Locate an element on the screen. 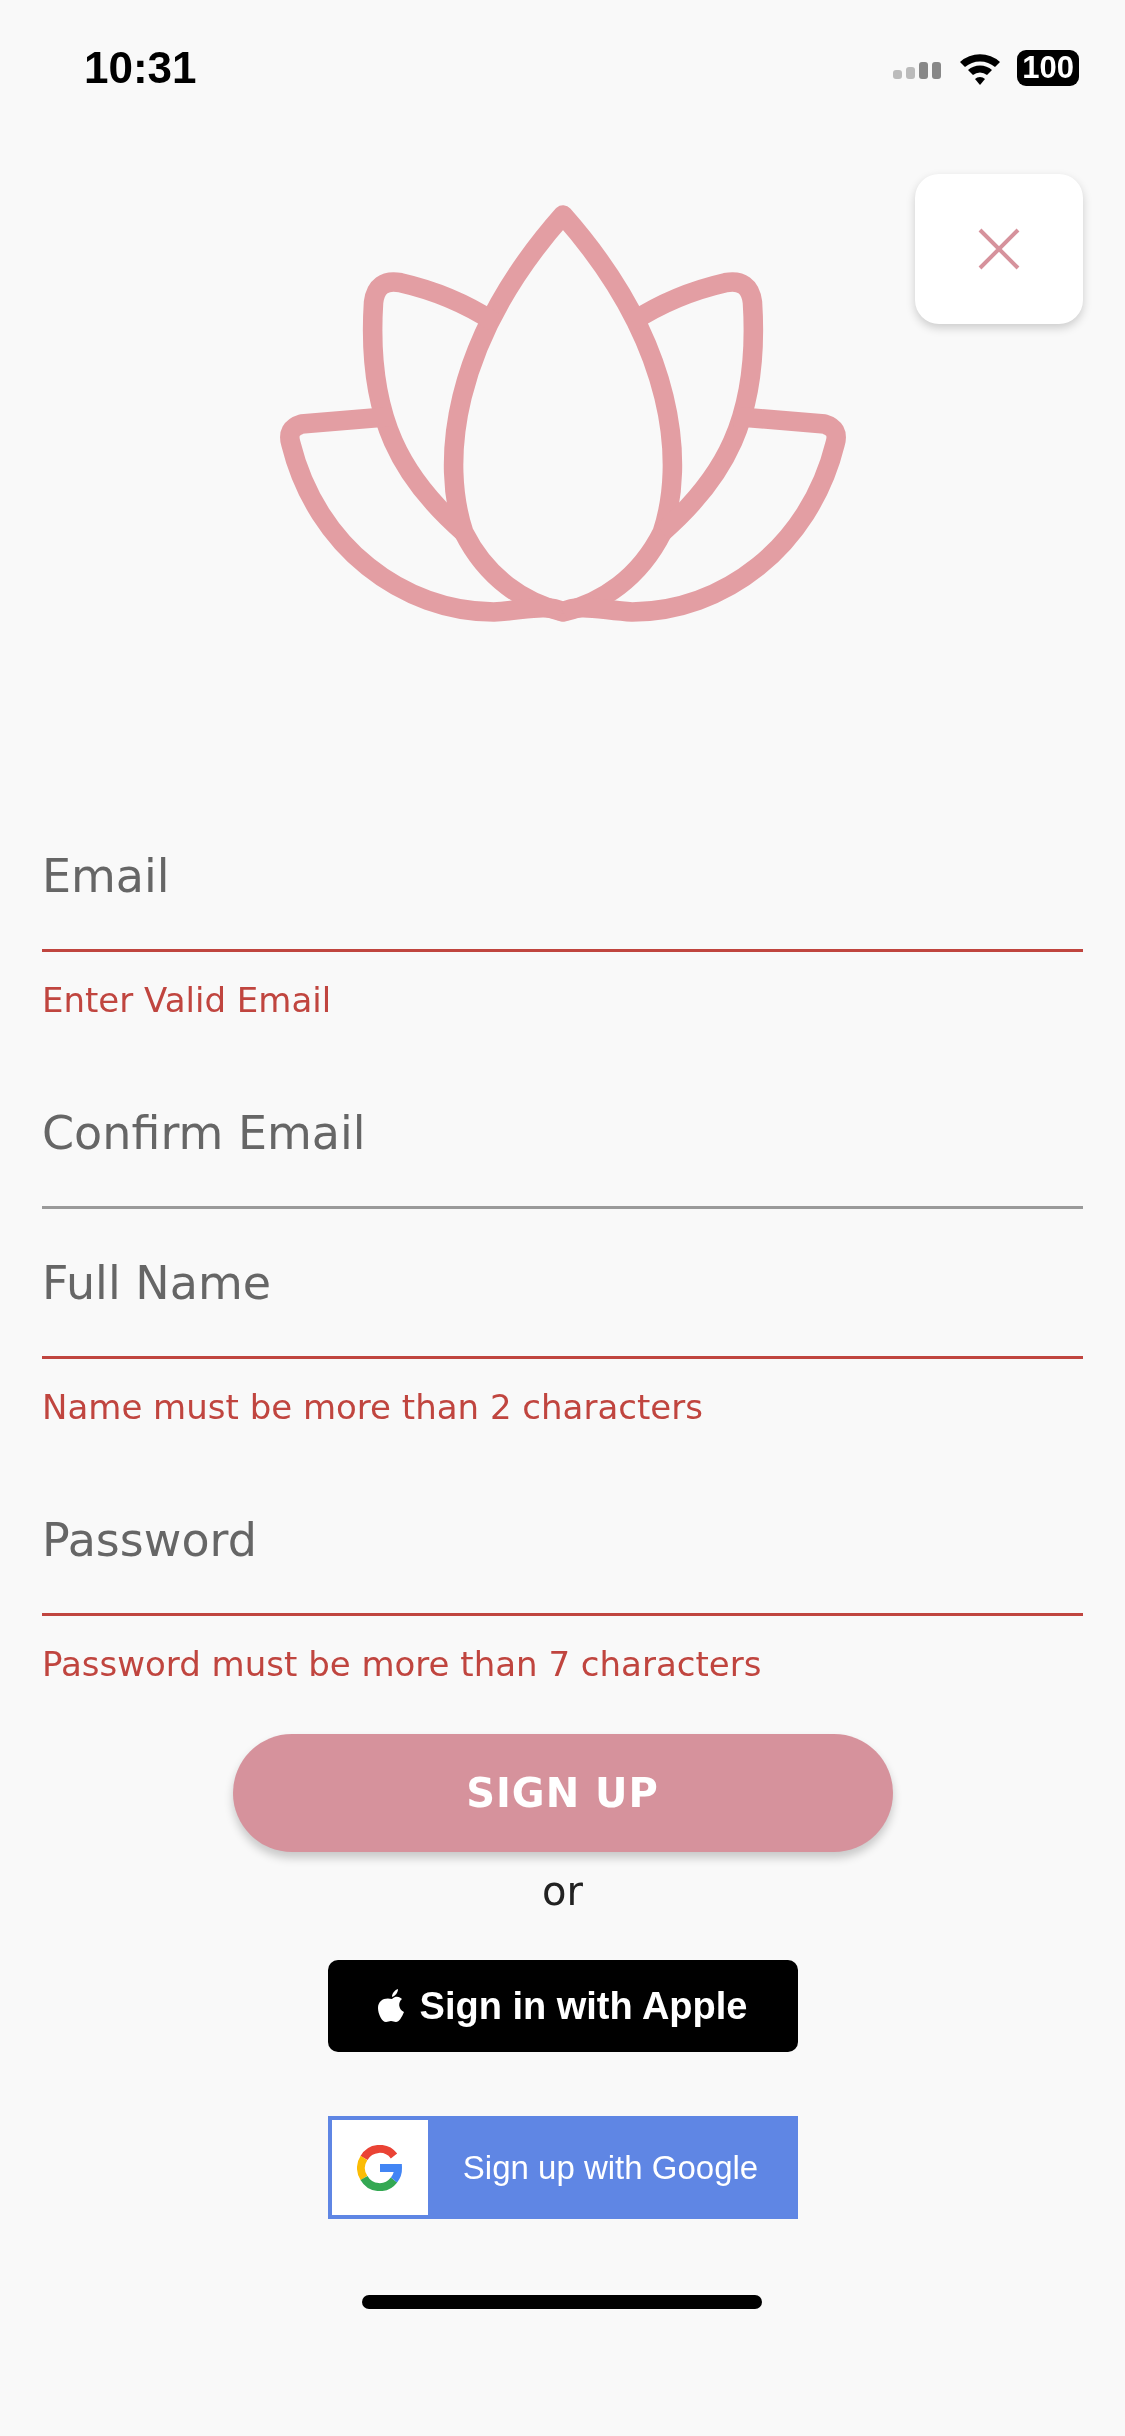  input-field: Full Name is located at coordinates (562, 1284).